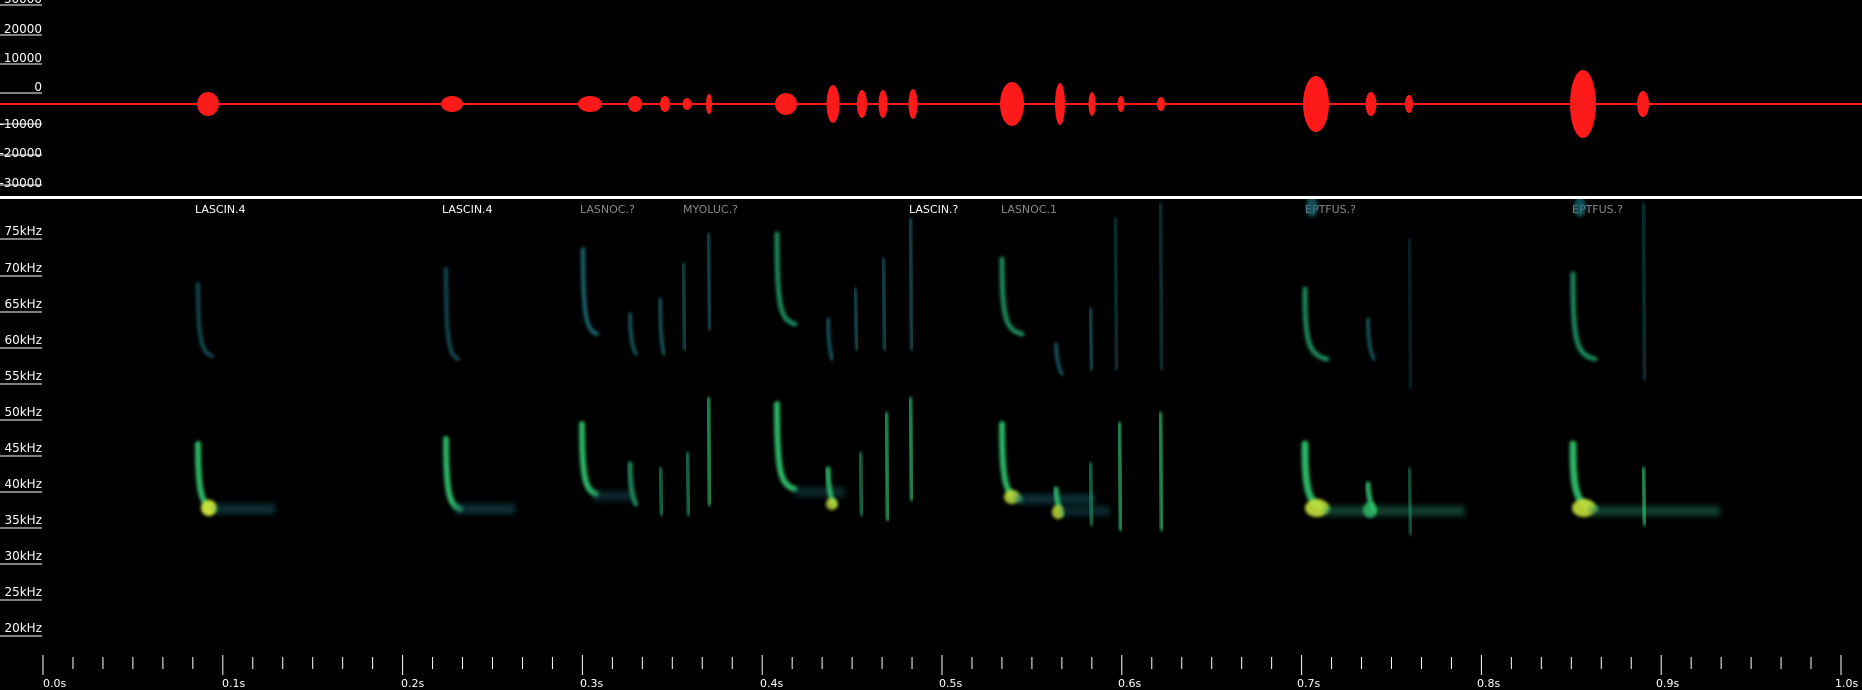 This screenshot has height=690, width=1862. I want to click on y-tick-label: -10000, so click(21, 124).